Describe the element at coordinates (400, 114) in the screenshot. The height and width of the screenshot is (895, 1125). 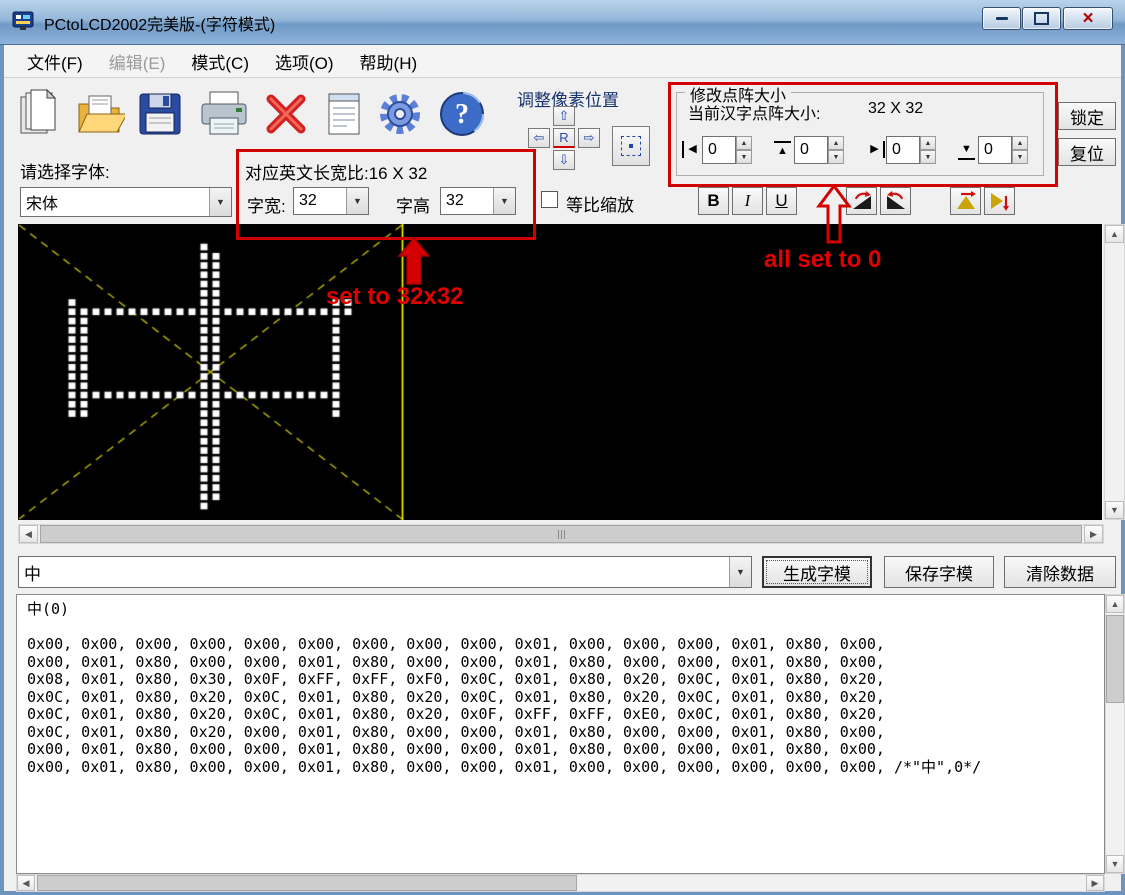
I see `settings-button` at that location.